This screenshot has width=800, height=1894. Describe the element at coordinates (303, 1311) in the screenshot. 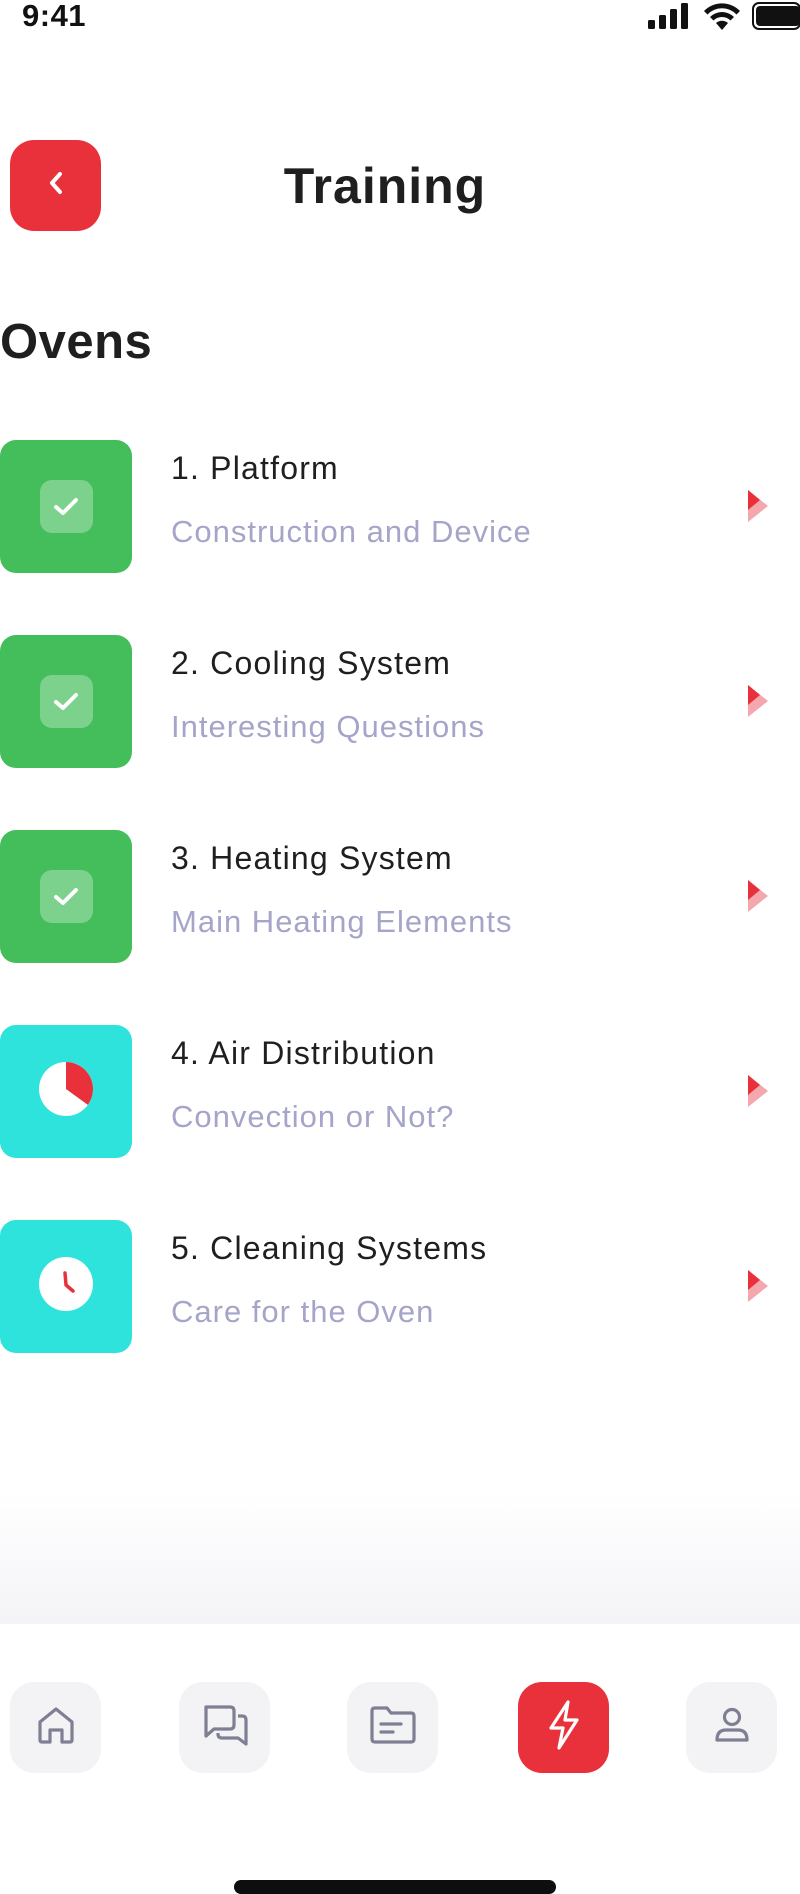

I see `lesson-subtitle: Care for the Oven` at that location.